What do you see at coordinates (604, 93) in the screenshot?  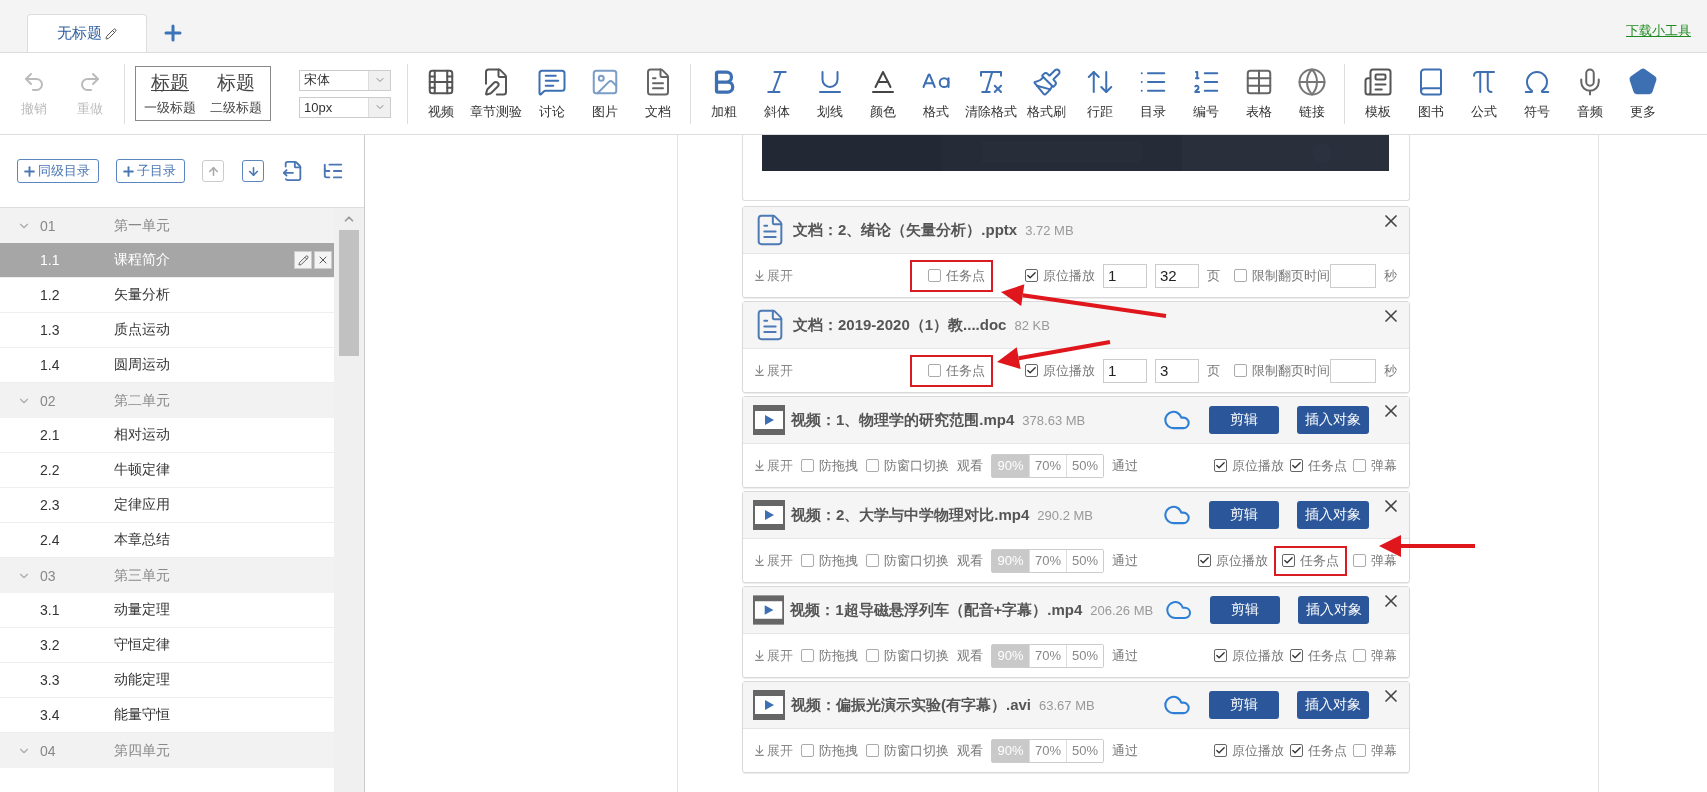 I see `toolbar-button: 图片` at bounding box center [604, 93].